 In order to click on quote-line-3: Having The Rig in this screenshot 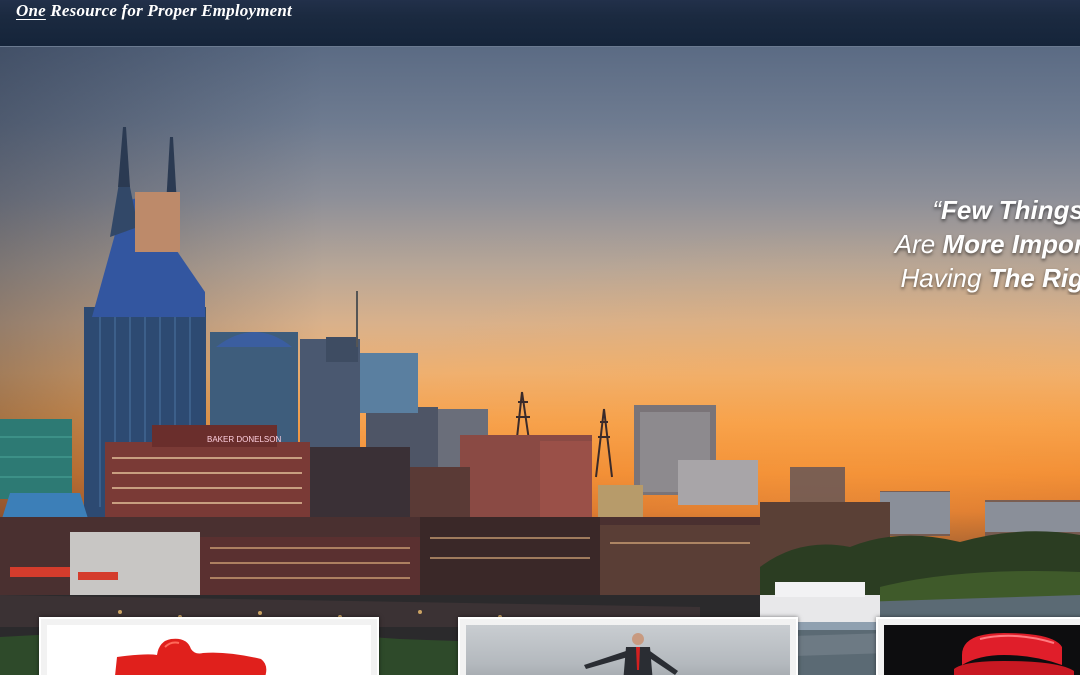, I will do `click(952, 278)`.